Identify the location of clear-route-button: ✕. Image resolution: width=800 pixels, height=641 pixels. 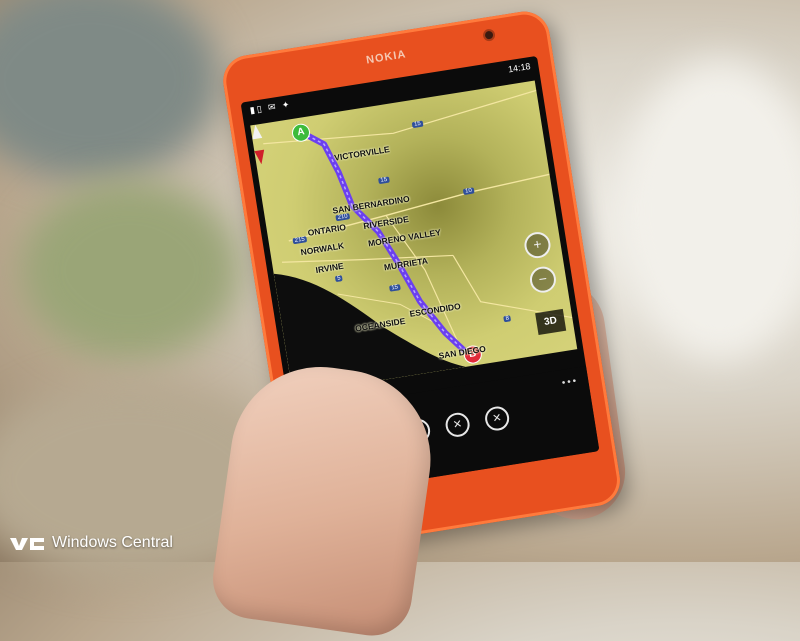
(457, 425).